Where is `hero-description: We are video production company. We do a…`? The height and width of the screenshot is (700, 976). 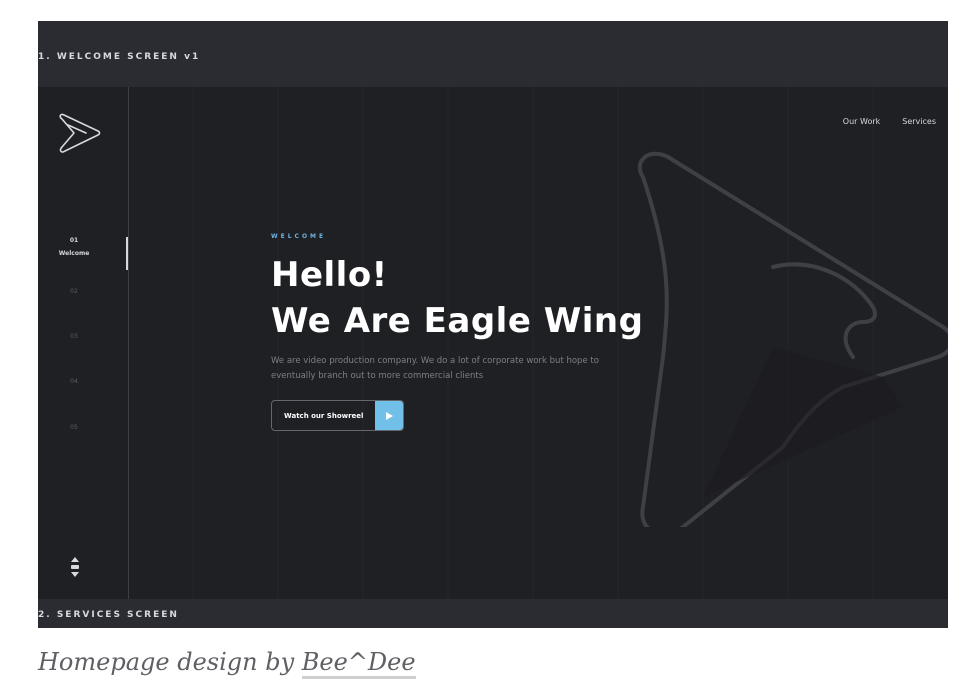 hero-description: We are video production company. We do a… is located at coordinates (435, 368).